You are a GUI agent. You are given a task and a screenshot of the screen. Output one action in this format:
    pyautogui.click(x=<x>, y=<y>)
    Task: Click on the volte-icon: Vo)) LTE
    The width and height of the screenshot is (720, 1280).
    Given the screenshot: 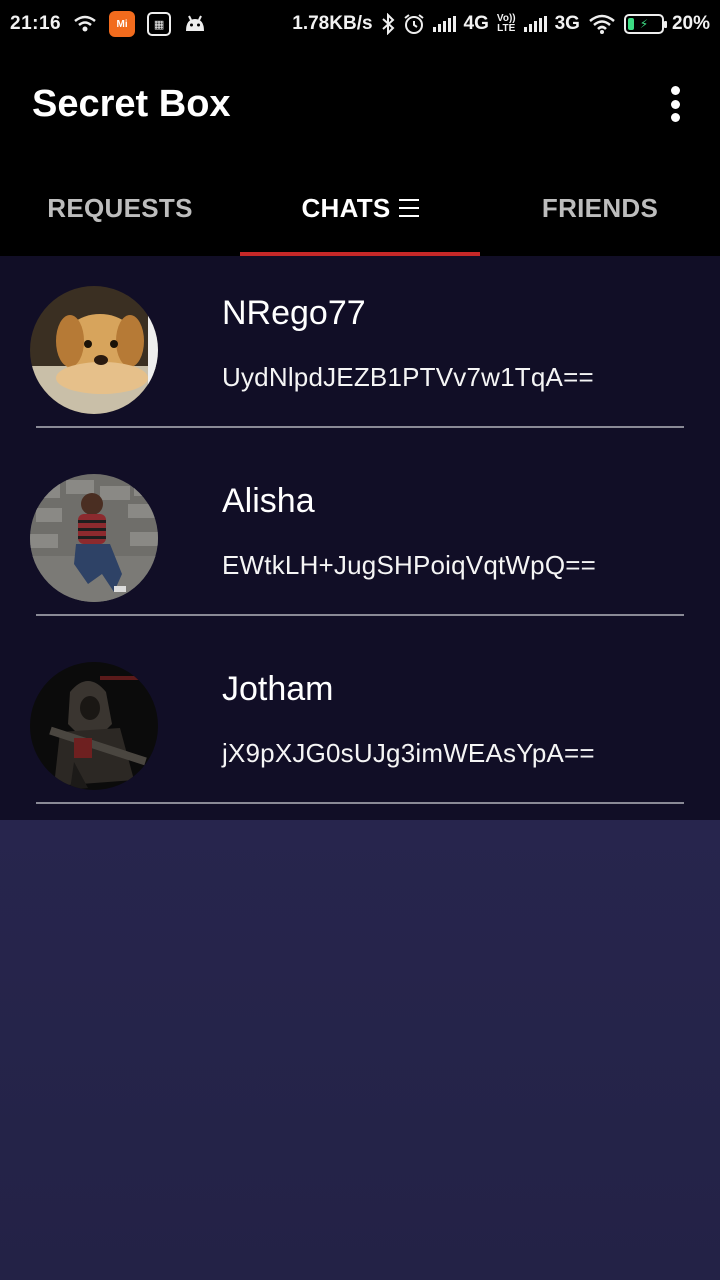 What is the action you would take?
    pyautogui.click(x=506, y=24)
    